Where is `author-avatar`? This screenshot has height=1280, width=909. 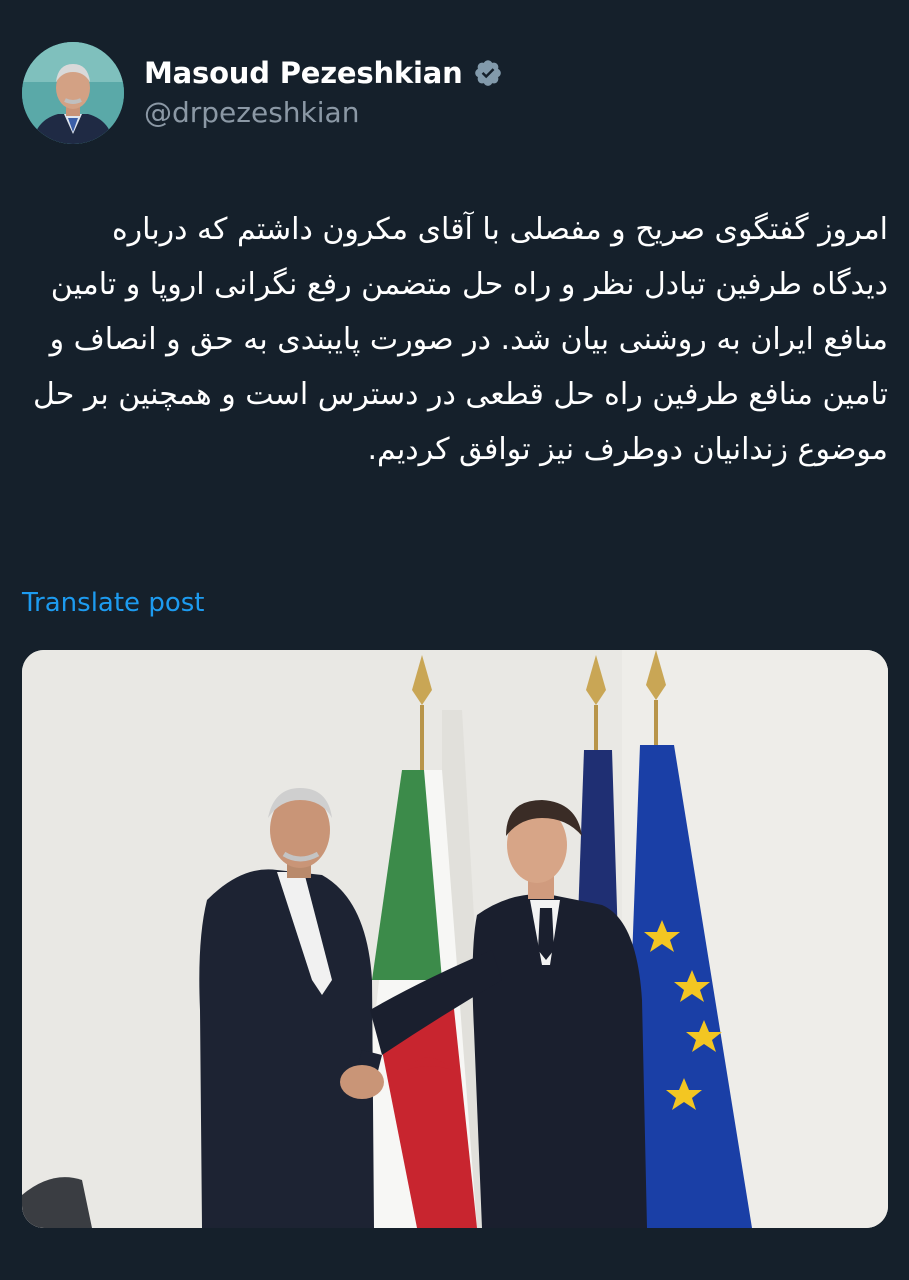 author-avatar is located at coordinates (73, 93).